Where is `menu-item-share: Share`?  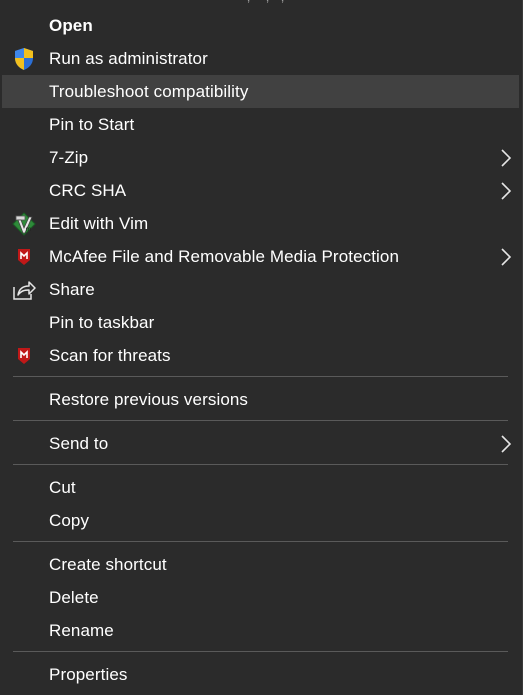
menu-item-share: Share is located at coordinates (260, 289).